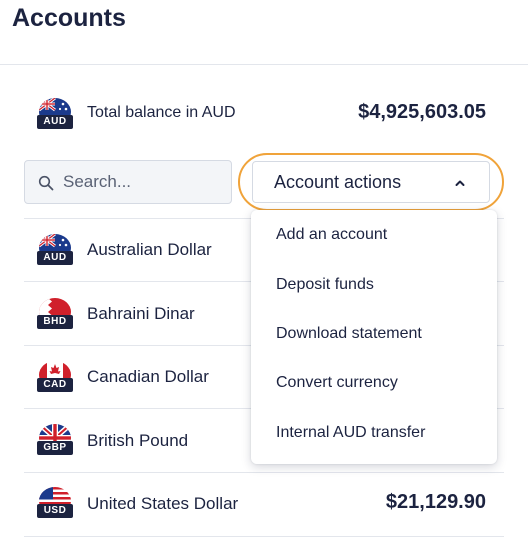  What do you see at coordinates (141, 314) in the screenshot?
I see `account-name: Bahraini Dinar` at bounding box center [141, 314].